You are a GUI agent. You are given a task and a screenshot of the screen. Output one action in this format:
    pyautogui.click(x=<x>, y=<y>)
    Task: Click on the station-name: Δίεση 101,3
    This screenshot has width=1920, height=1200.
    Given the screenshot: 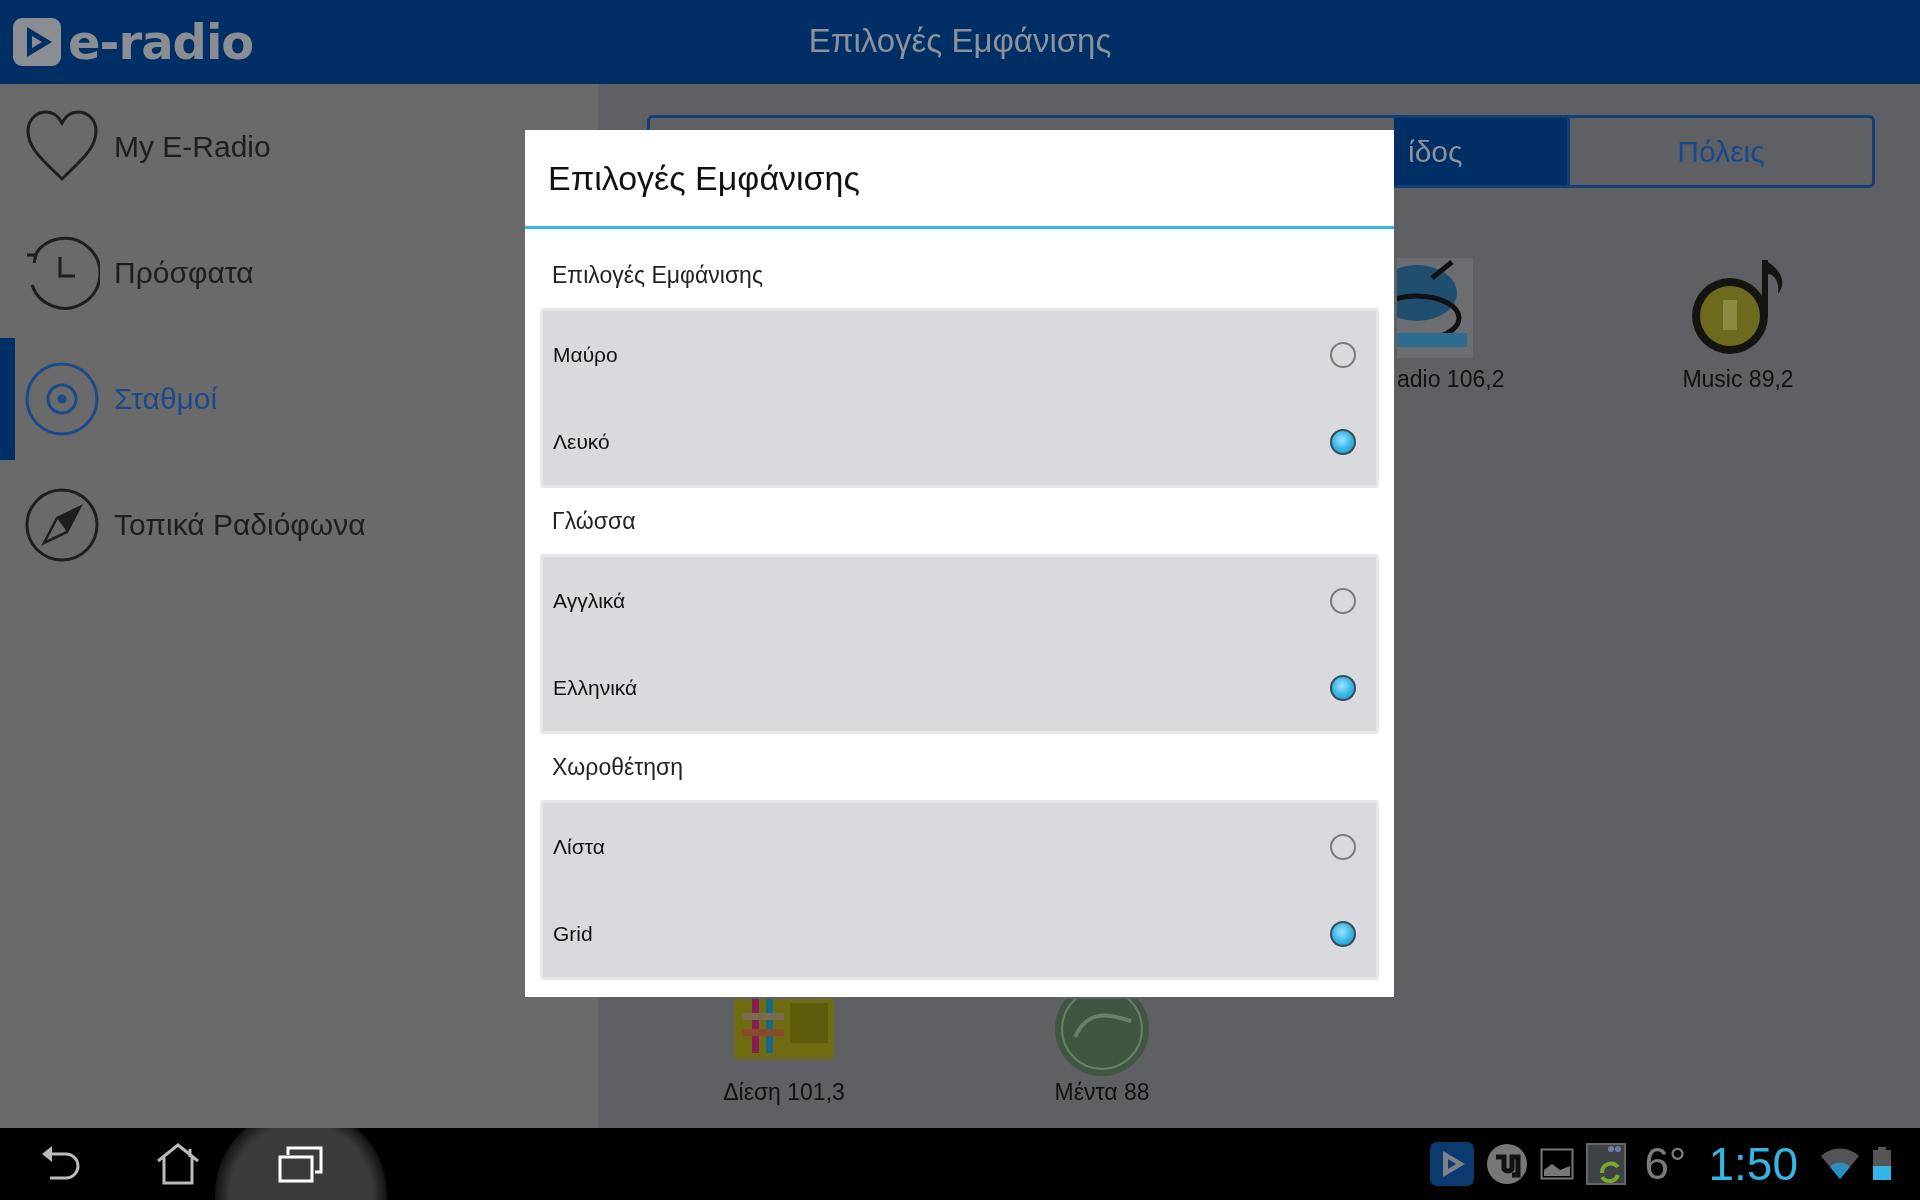 What is the action you would take?
    pyautogui.click(x=784, y=1092)
    